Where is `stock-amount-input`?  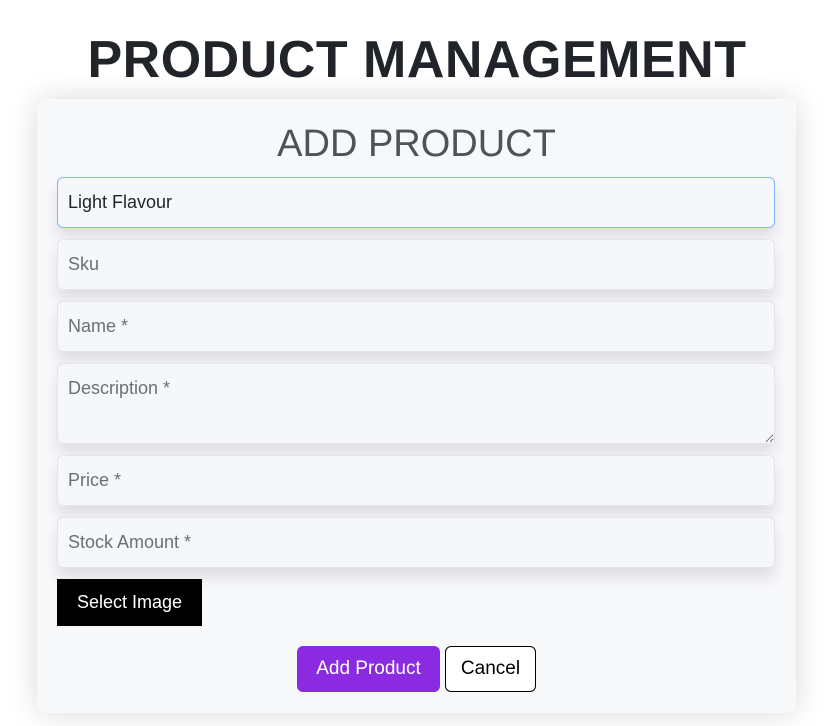
stock-amount-input is located at coordinates (416, 542).